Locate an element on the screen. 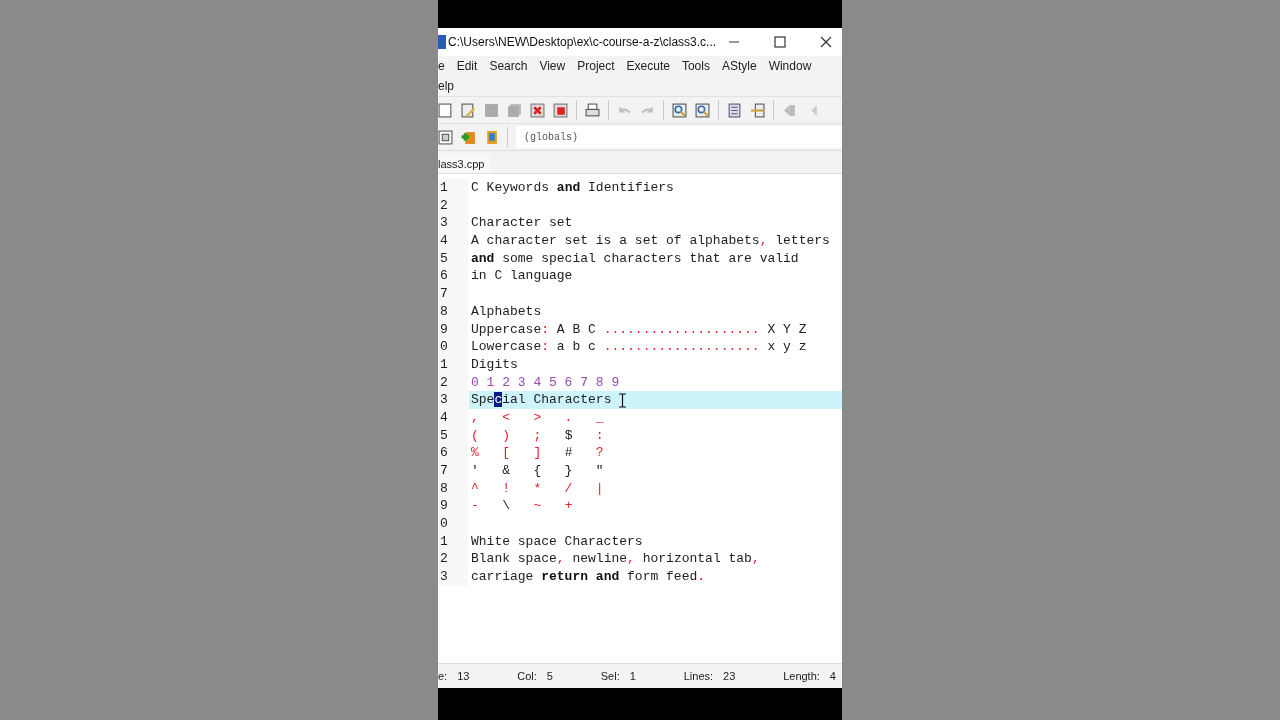  status-value: 5 is located at coordinates (549, 676).